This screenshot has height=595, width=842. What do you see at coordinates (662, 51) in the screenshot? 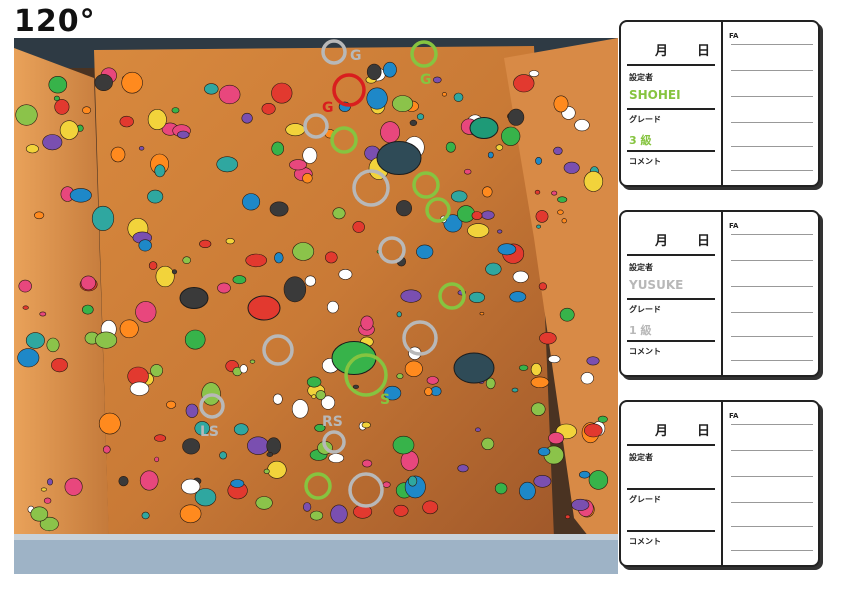
I see `month-label: 月` at bounding box center [662, 51].